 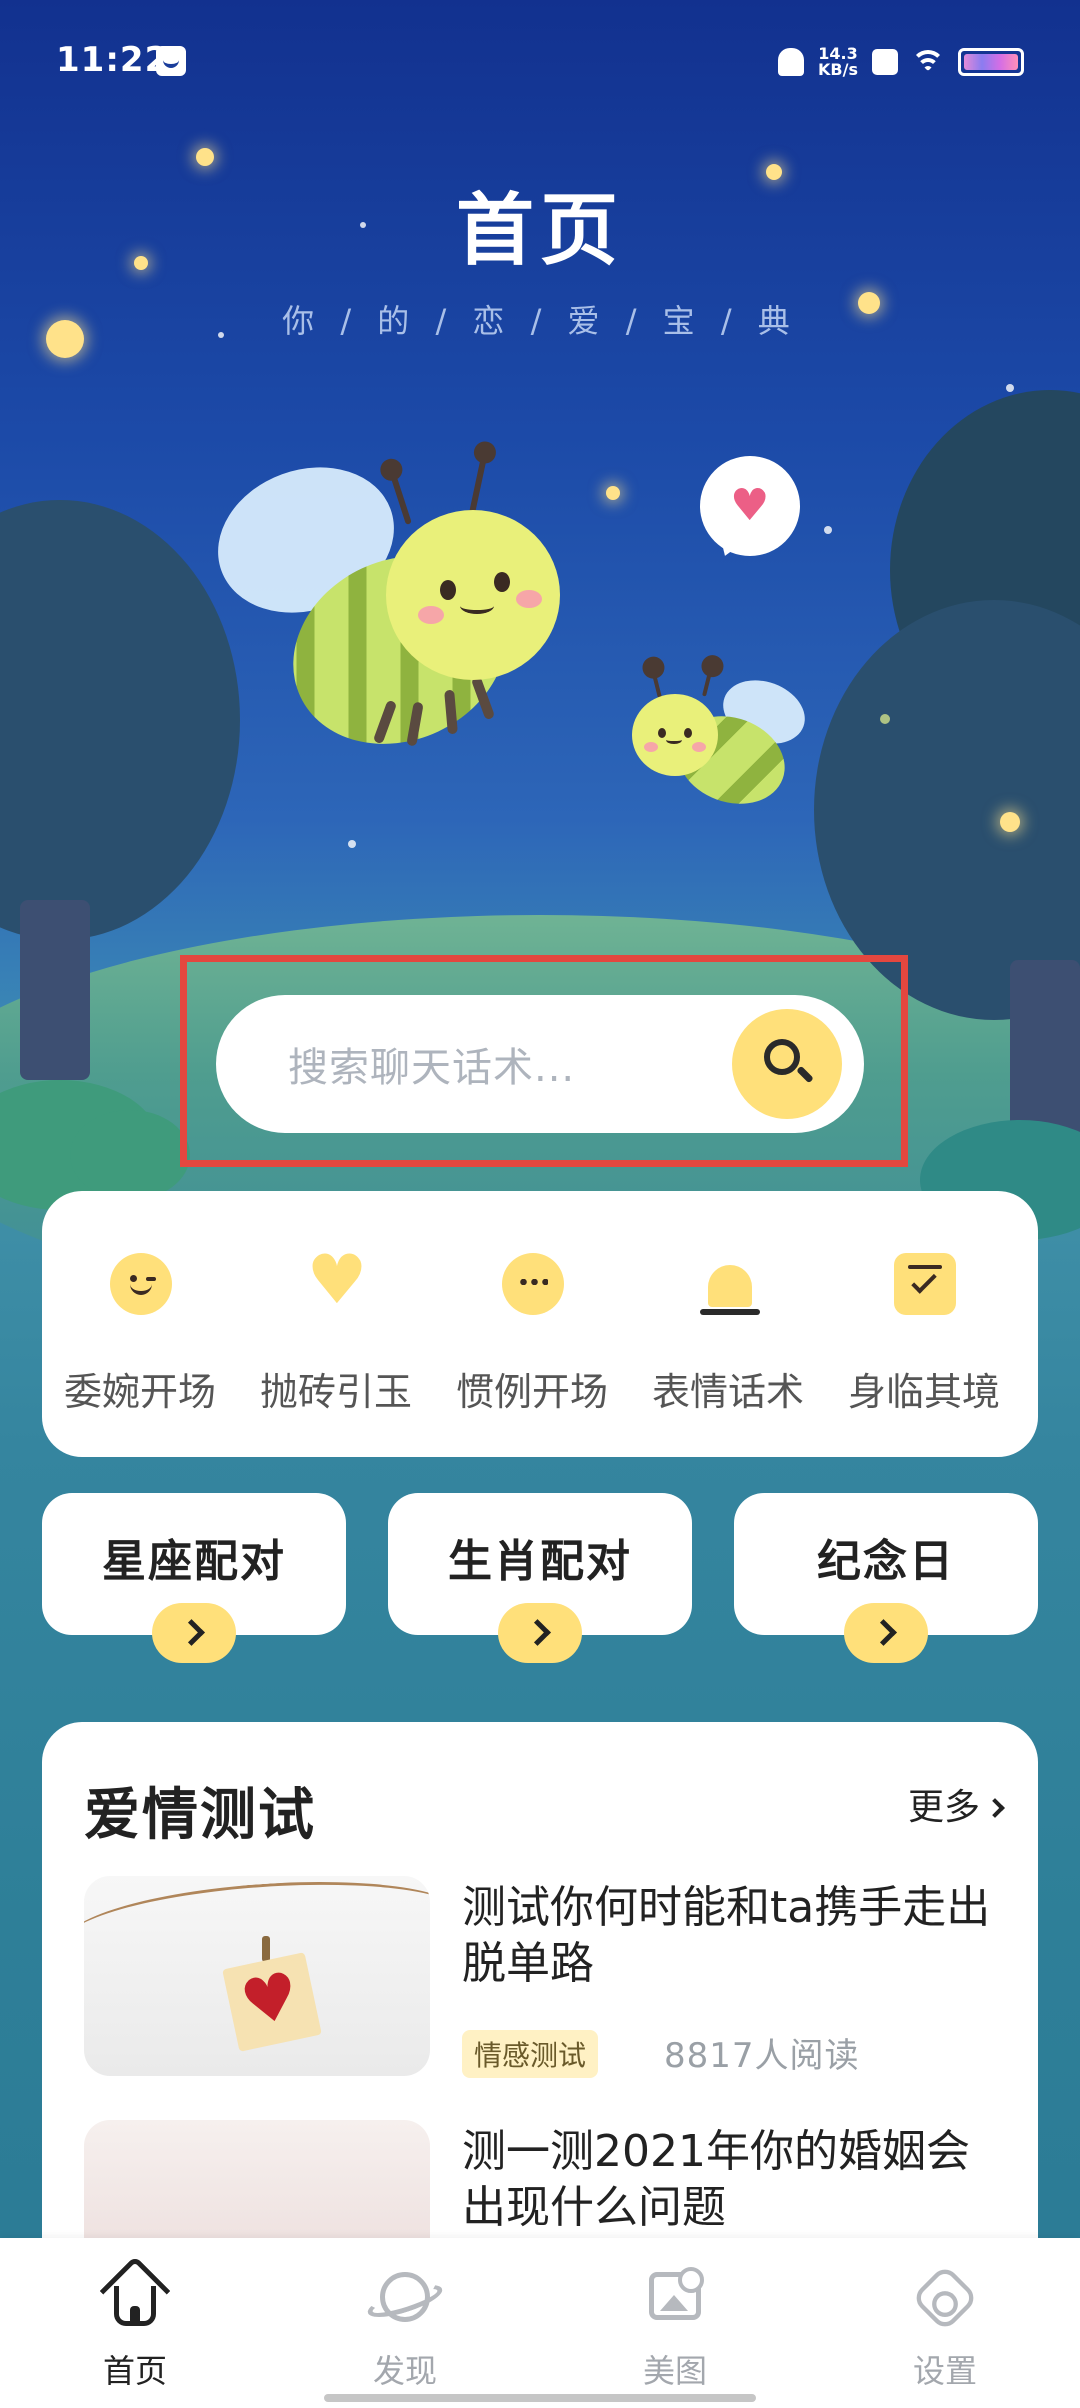 I want to click on settings-icon, so click(x=945, y=2298).